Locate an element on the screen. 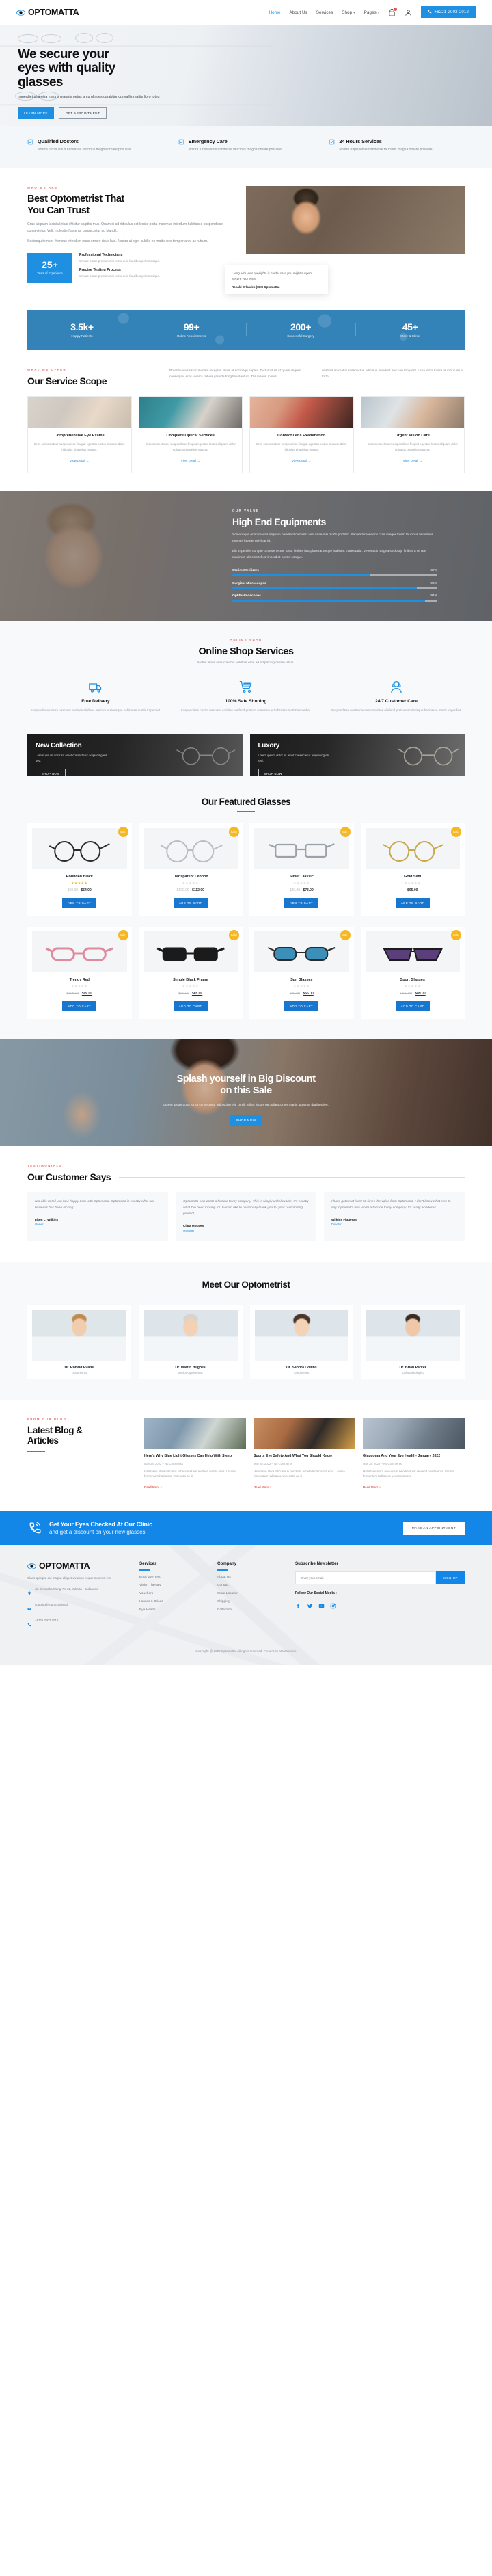  social-links is located at coordinates (380, 1604).